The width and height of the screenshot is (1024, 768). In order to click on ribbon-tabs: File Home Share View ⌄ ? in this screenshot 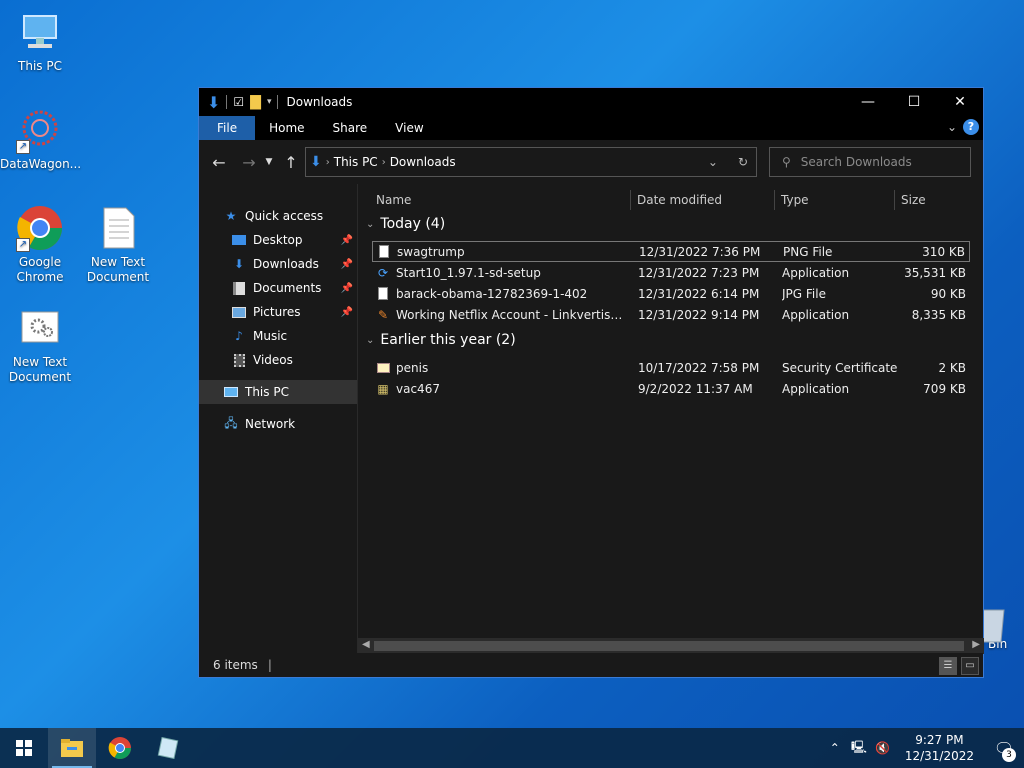, I will do `click(591, 128)`.